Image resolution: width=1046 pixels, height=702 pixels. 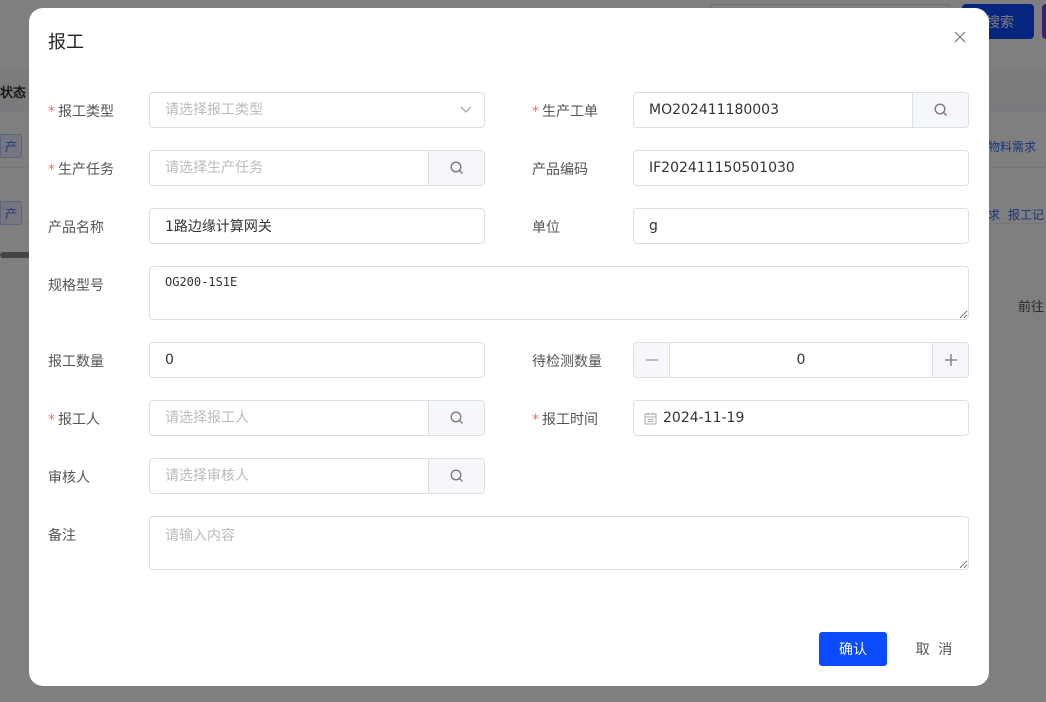 I want to click on production-task-field, so click(x=317, y=168).